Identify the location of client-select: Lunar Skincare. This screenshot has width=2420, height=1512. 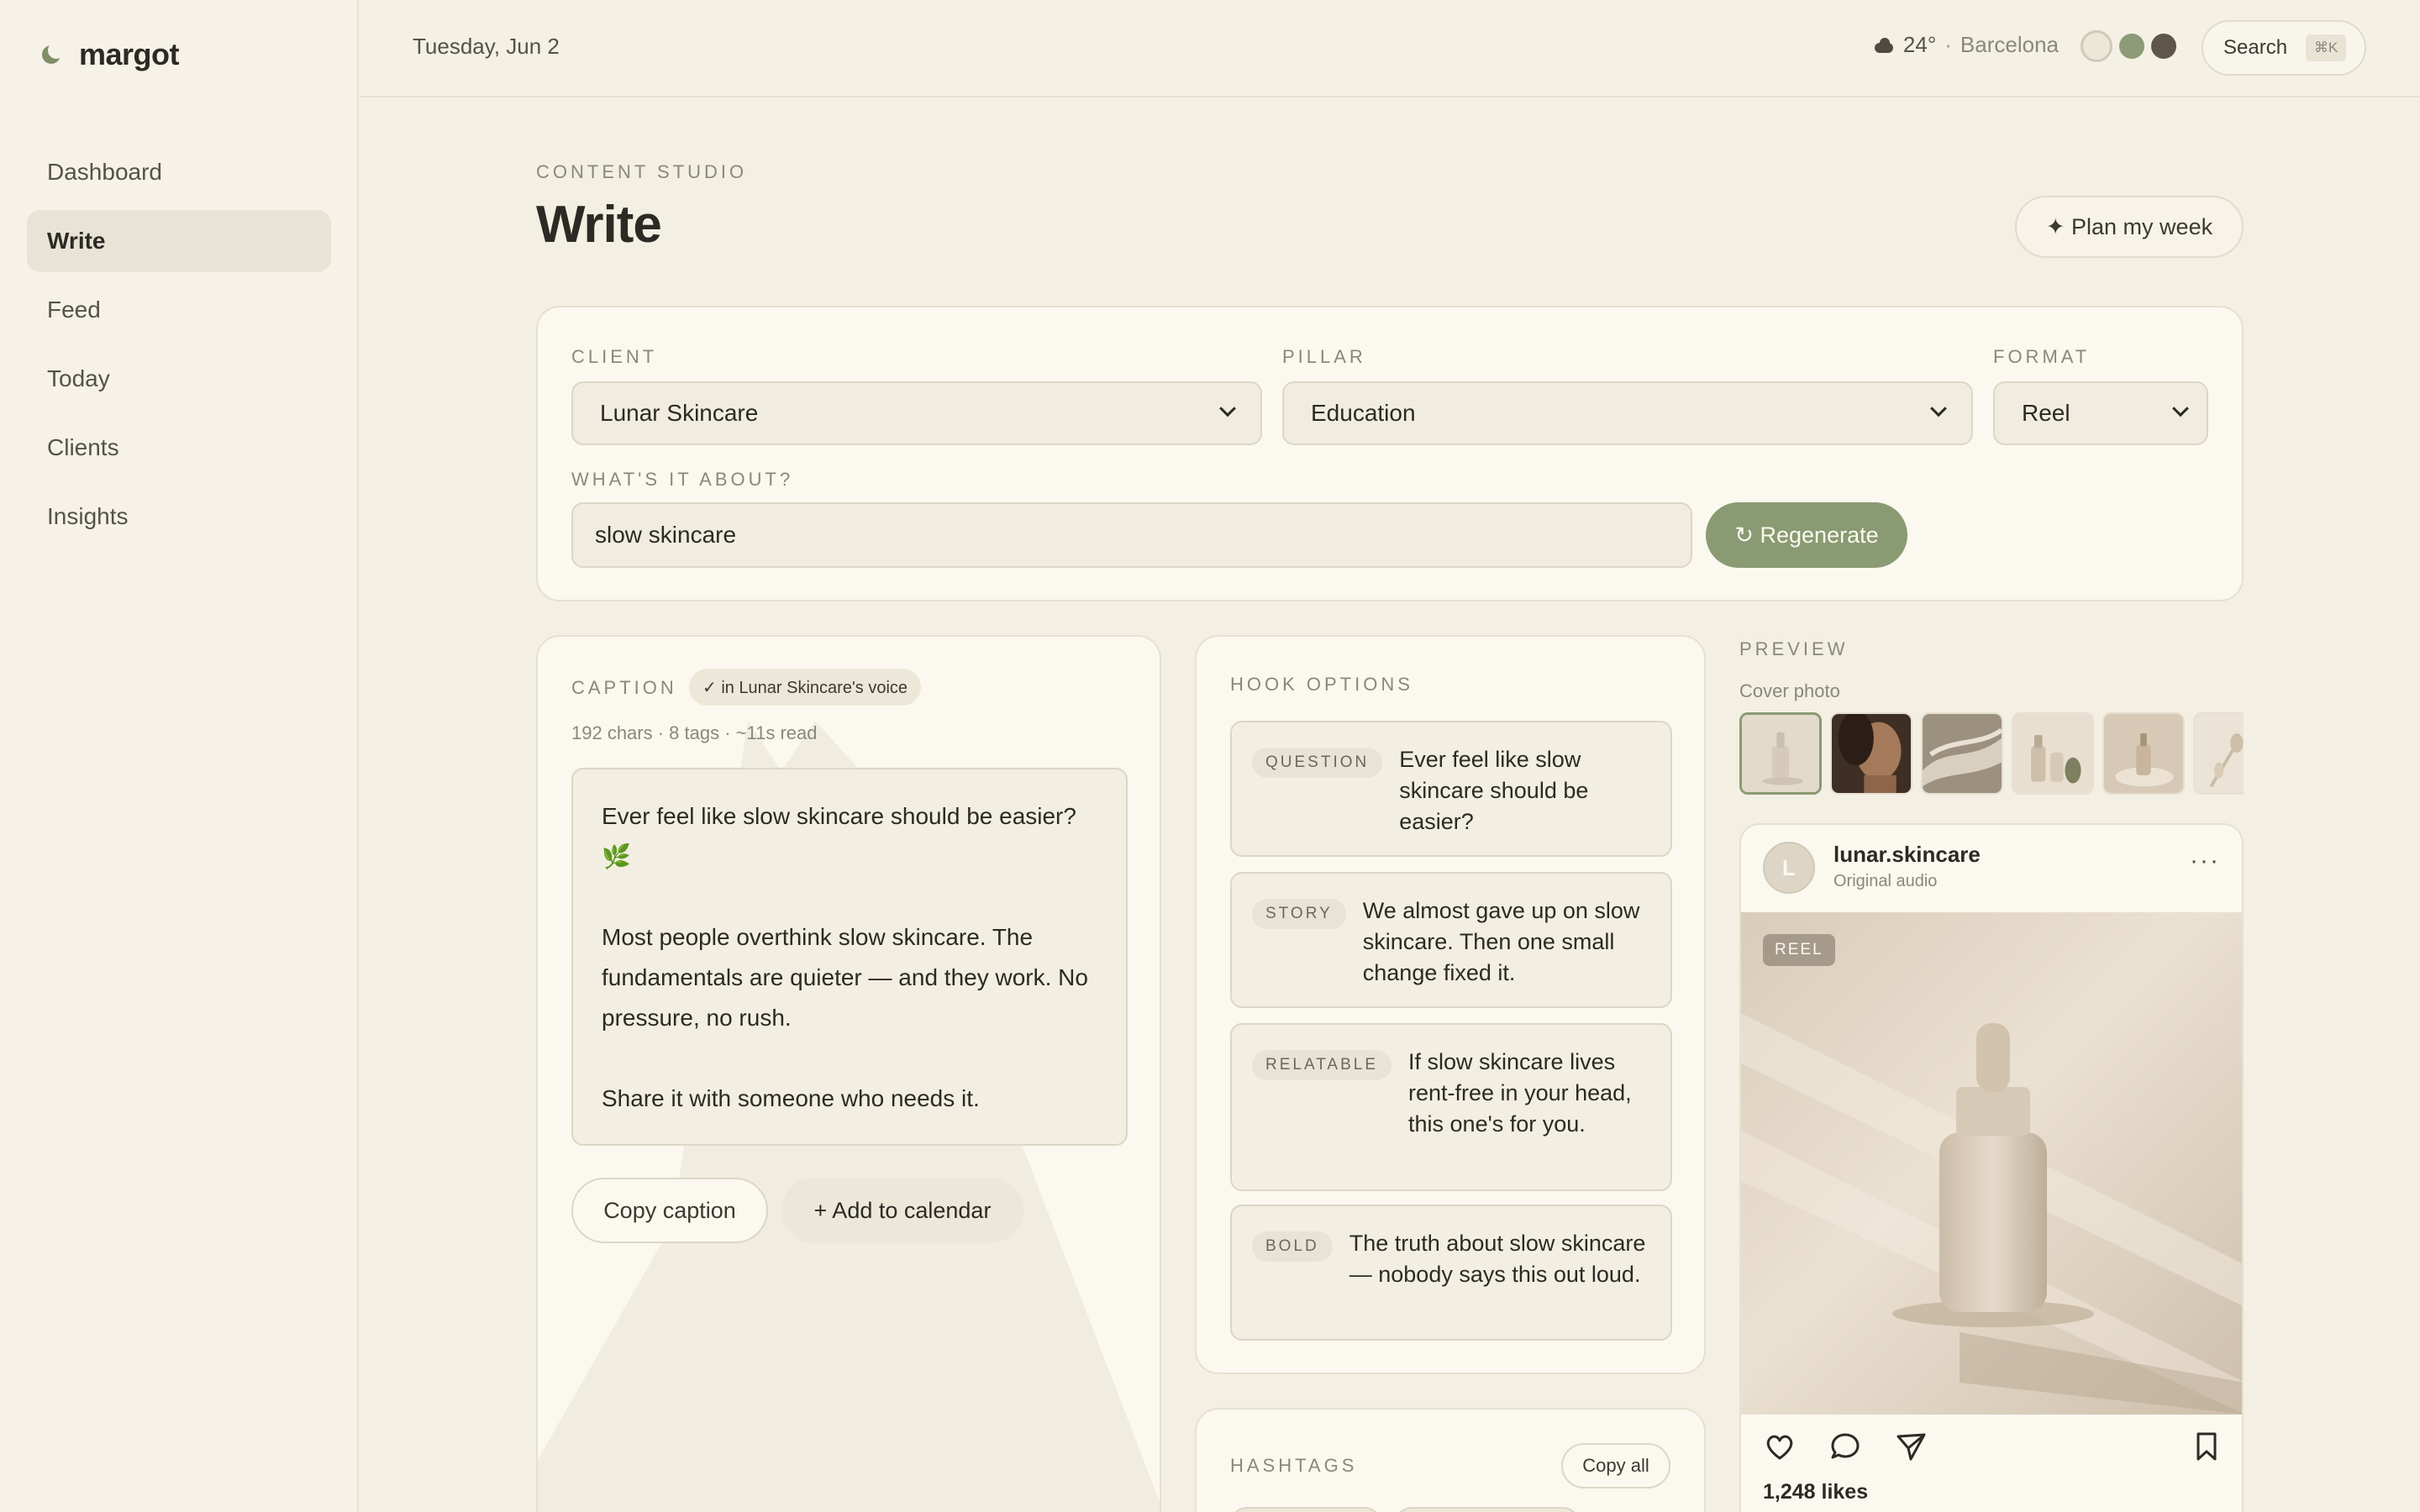
(916, 413).